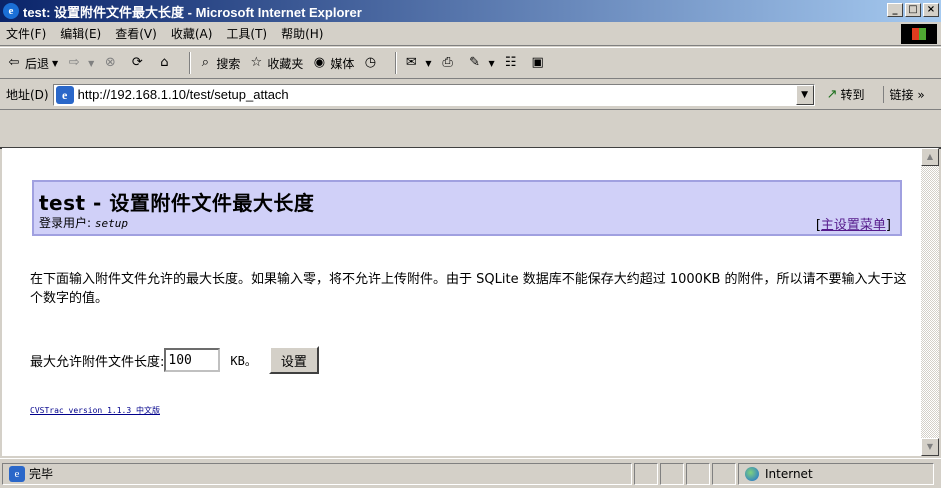 Image resolution: width=941 pixels, height=488 pixels. I want to click on menu-tools: 工具(T), so click(246, 33).